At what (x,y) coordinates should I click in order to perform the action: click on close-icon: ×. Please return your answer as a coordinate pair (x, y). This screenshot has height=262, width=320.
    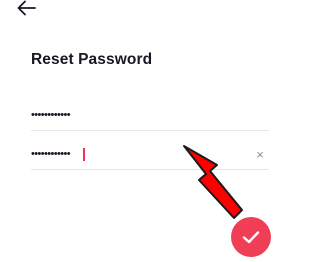
    Looking at the image, I should click on (260, 154).